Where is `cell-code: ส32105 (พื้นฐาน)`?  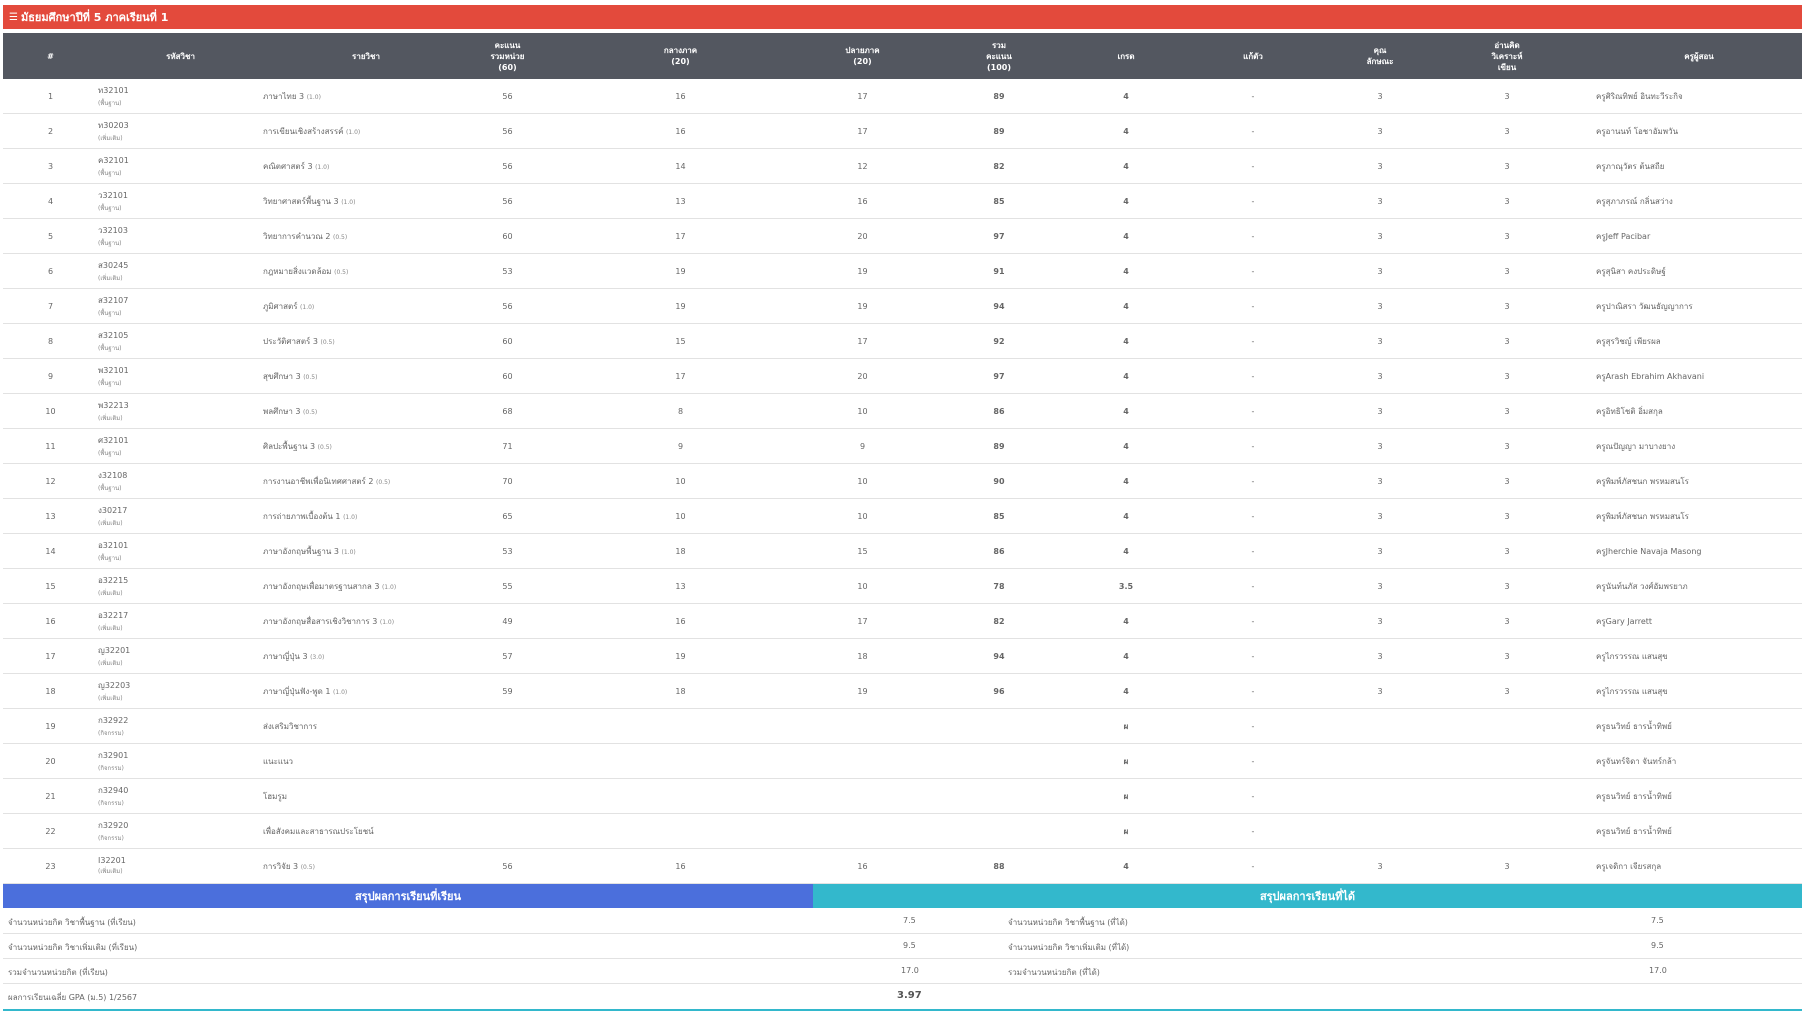
cell-code: ส32105 (พื้นฐาน) is located at coordinates (180, 341).